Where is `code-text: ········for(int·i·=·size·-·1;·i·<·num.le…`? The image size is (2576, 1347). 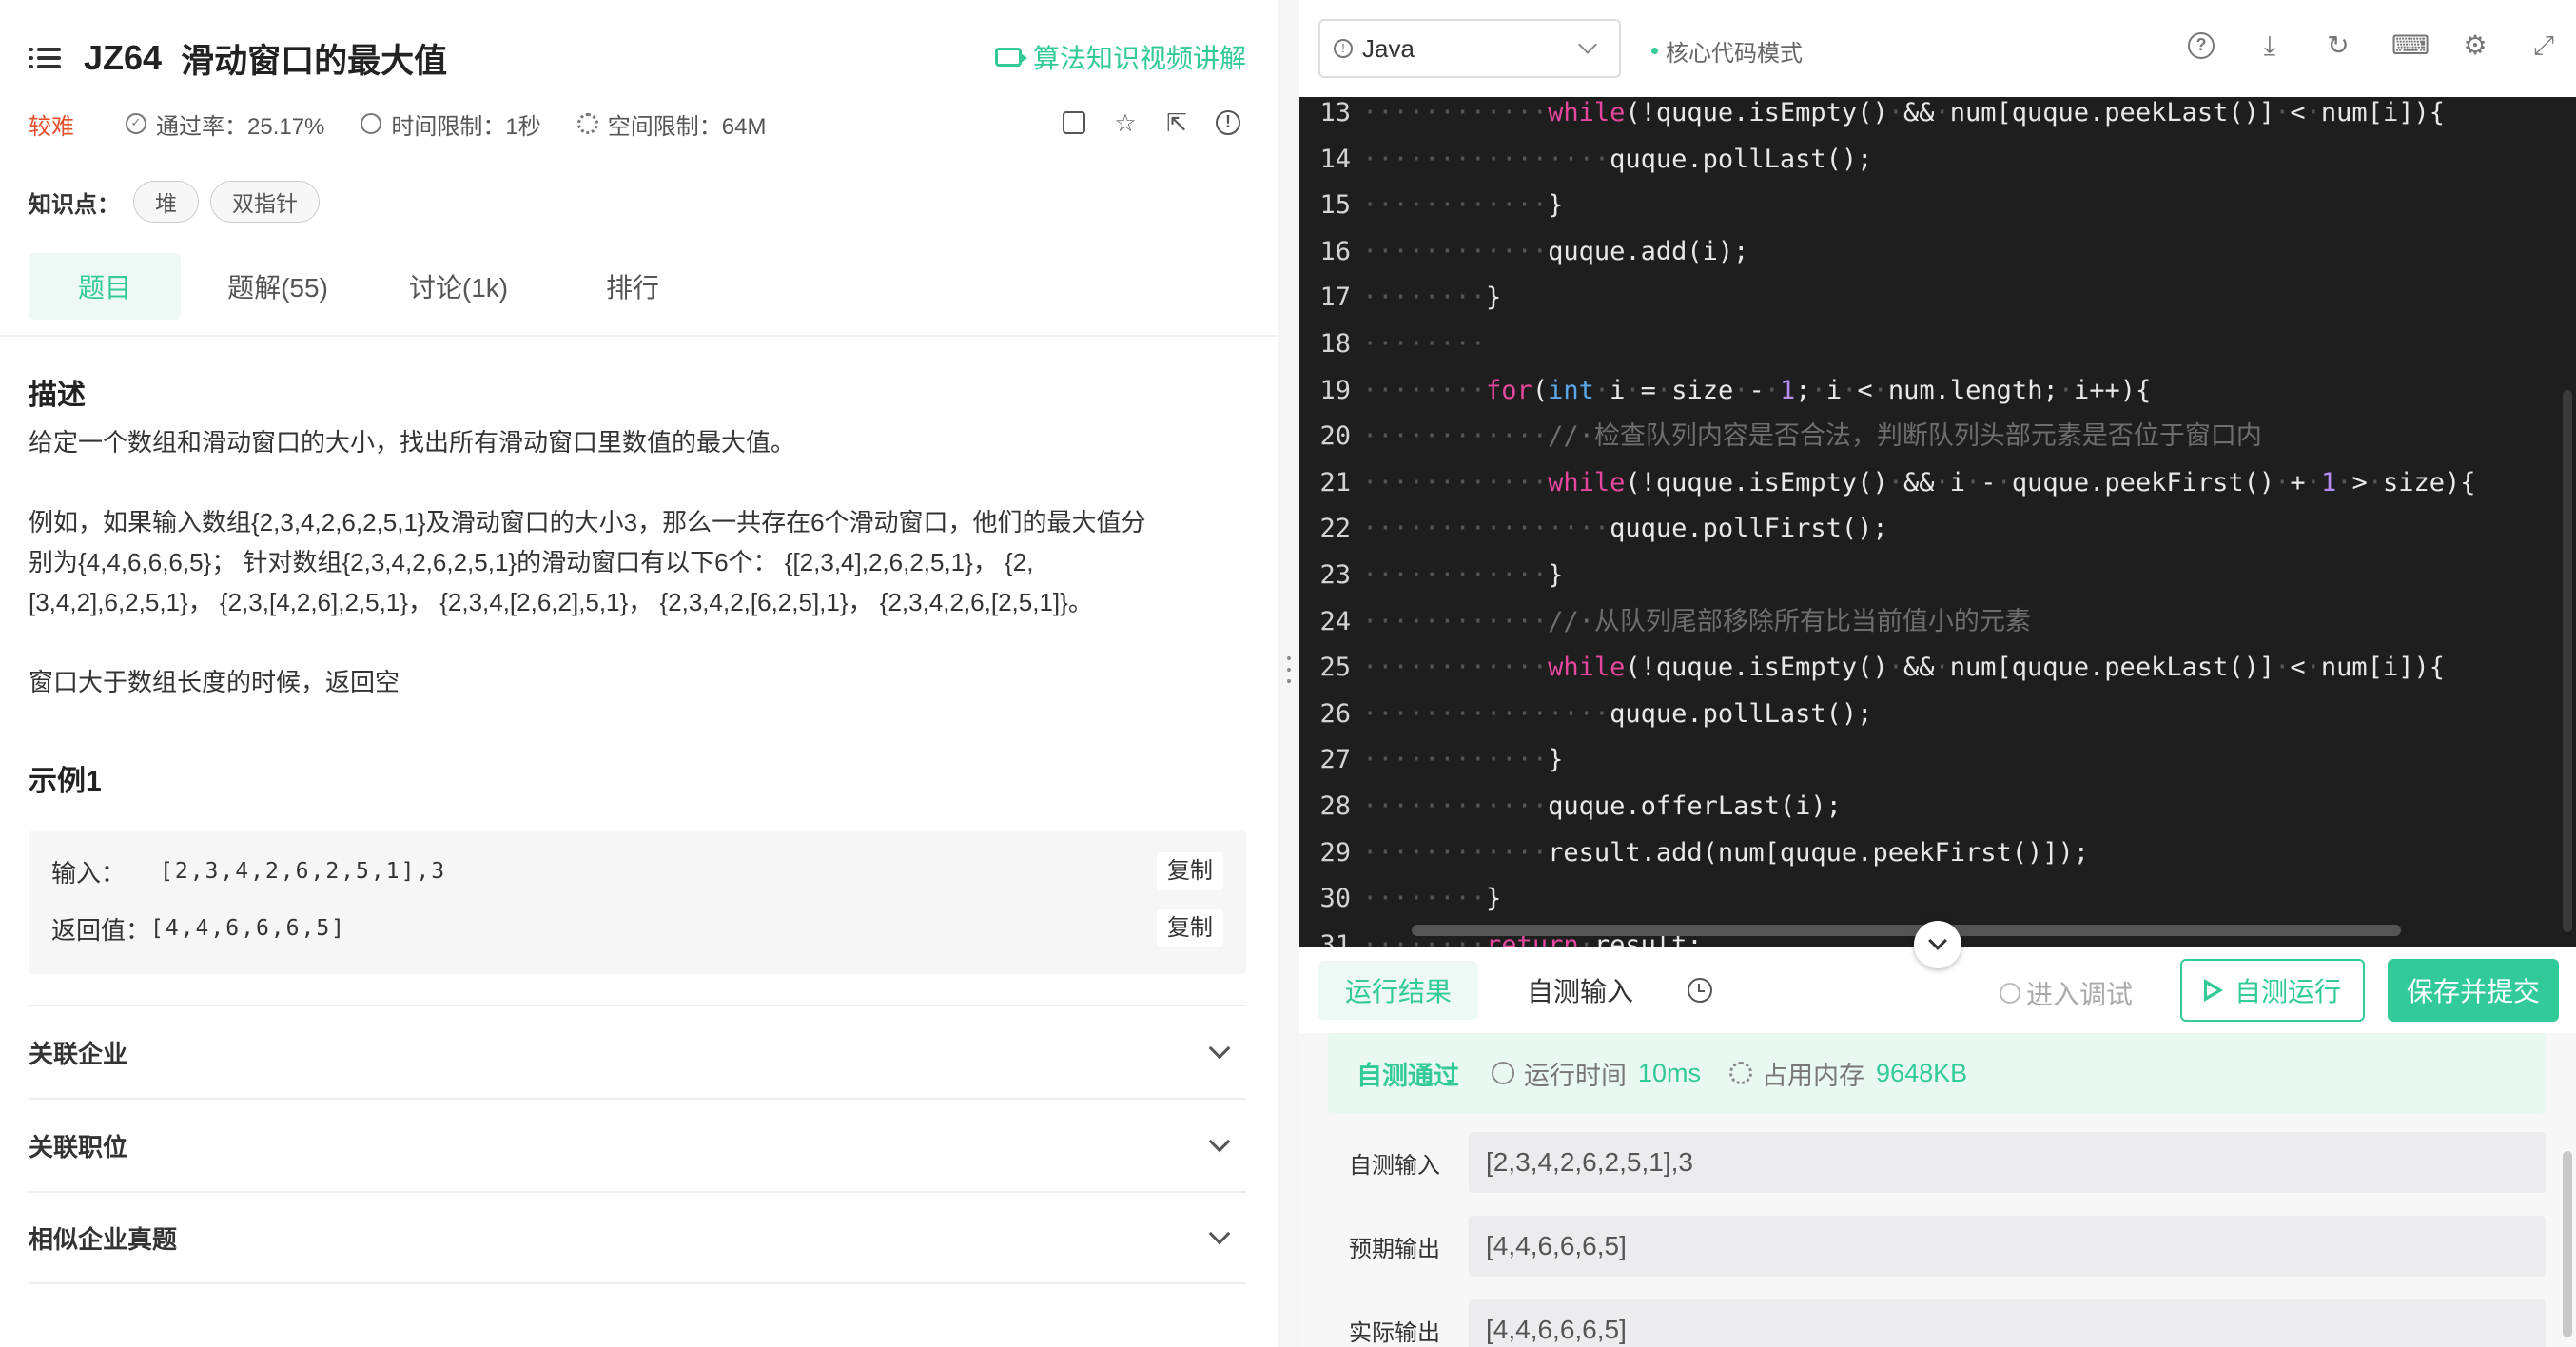
code-text: ········for(int·i·=·size·-·1;·i·<·num.le… is located at coordinates (1757, 391).